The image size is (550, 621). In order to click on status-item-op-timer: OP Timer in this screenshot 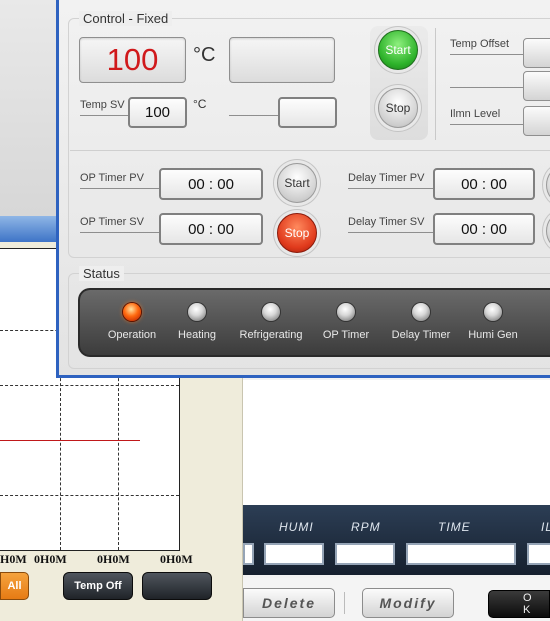, I will do `click(346, 322)`.